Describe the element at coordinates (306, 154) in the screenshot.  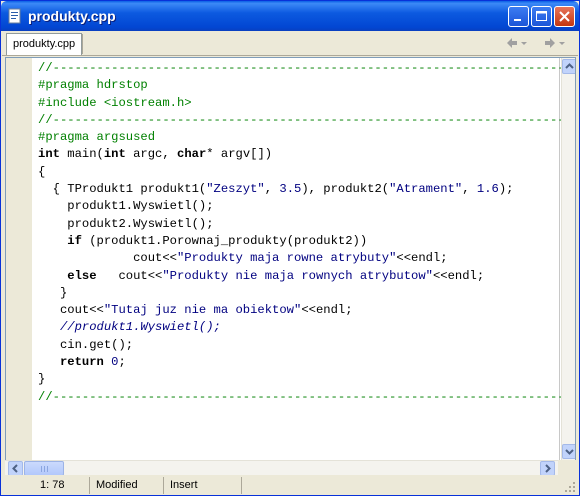
I see `code-line: int main(int argc, char* argv[])` at that location.